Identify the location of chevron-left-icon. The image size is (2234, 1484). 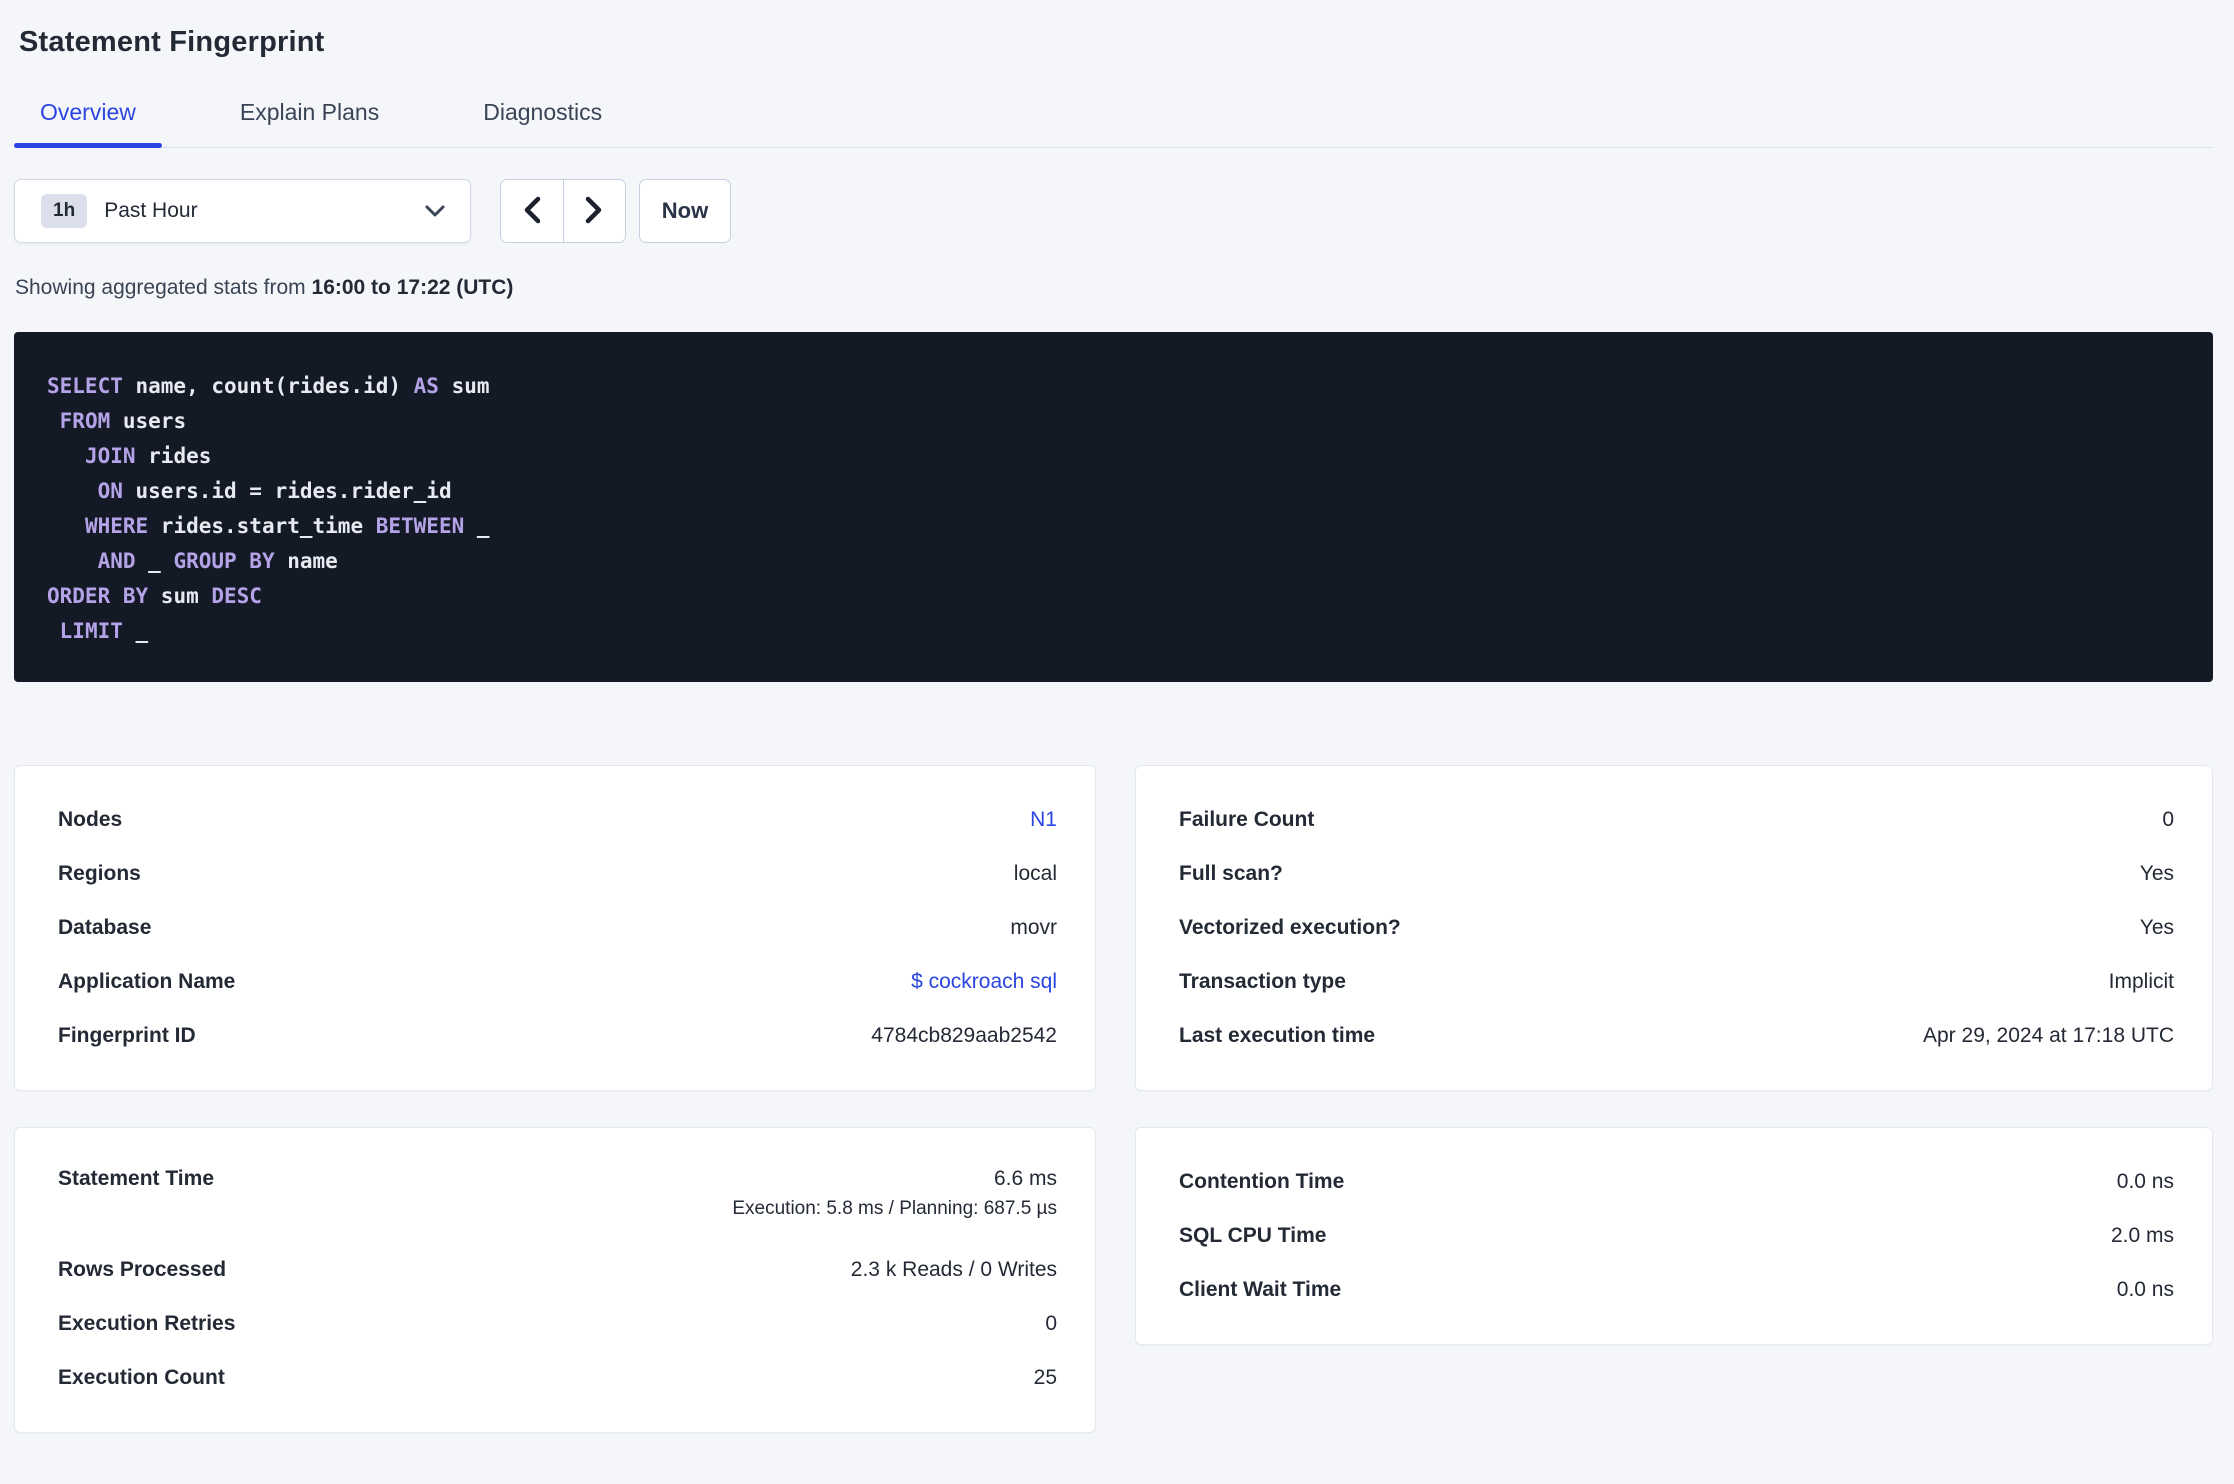
(532, 211).